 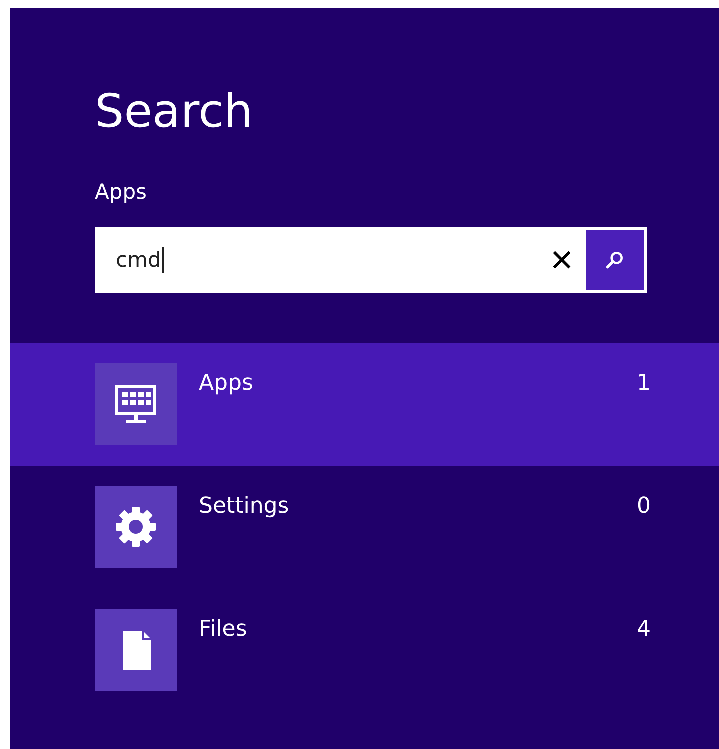 What do you see at coordinates (121, 192) in the screenshot?
I see `search-scope-label: Apps` at bounding box center [121, 192].